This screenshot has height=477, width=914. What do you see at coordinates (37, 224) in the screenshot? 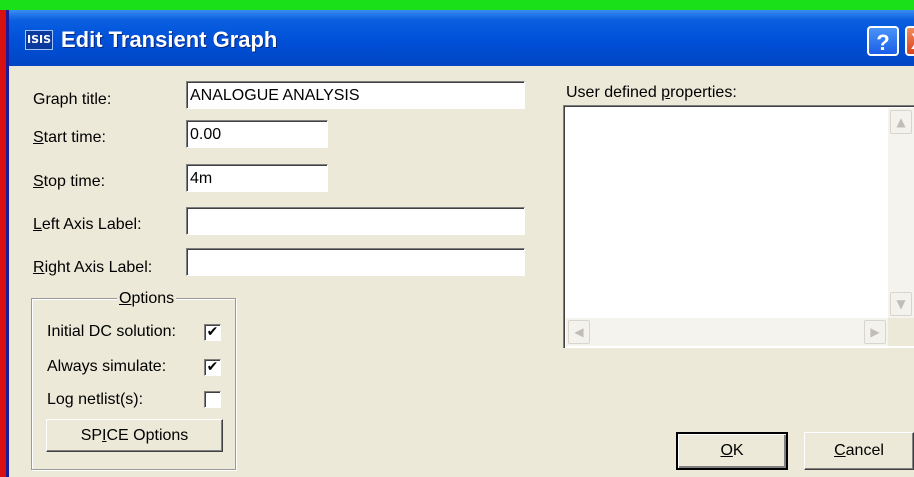
I see `left-axis-mnemonic: L` at bounding box center [37, 224].